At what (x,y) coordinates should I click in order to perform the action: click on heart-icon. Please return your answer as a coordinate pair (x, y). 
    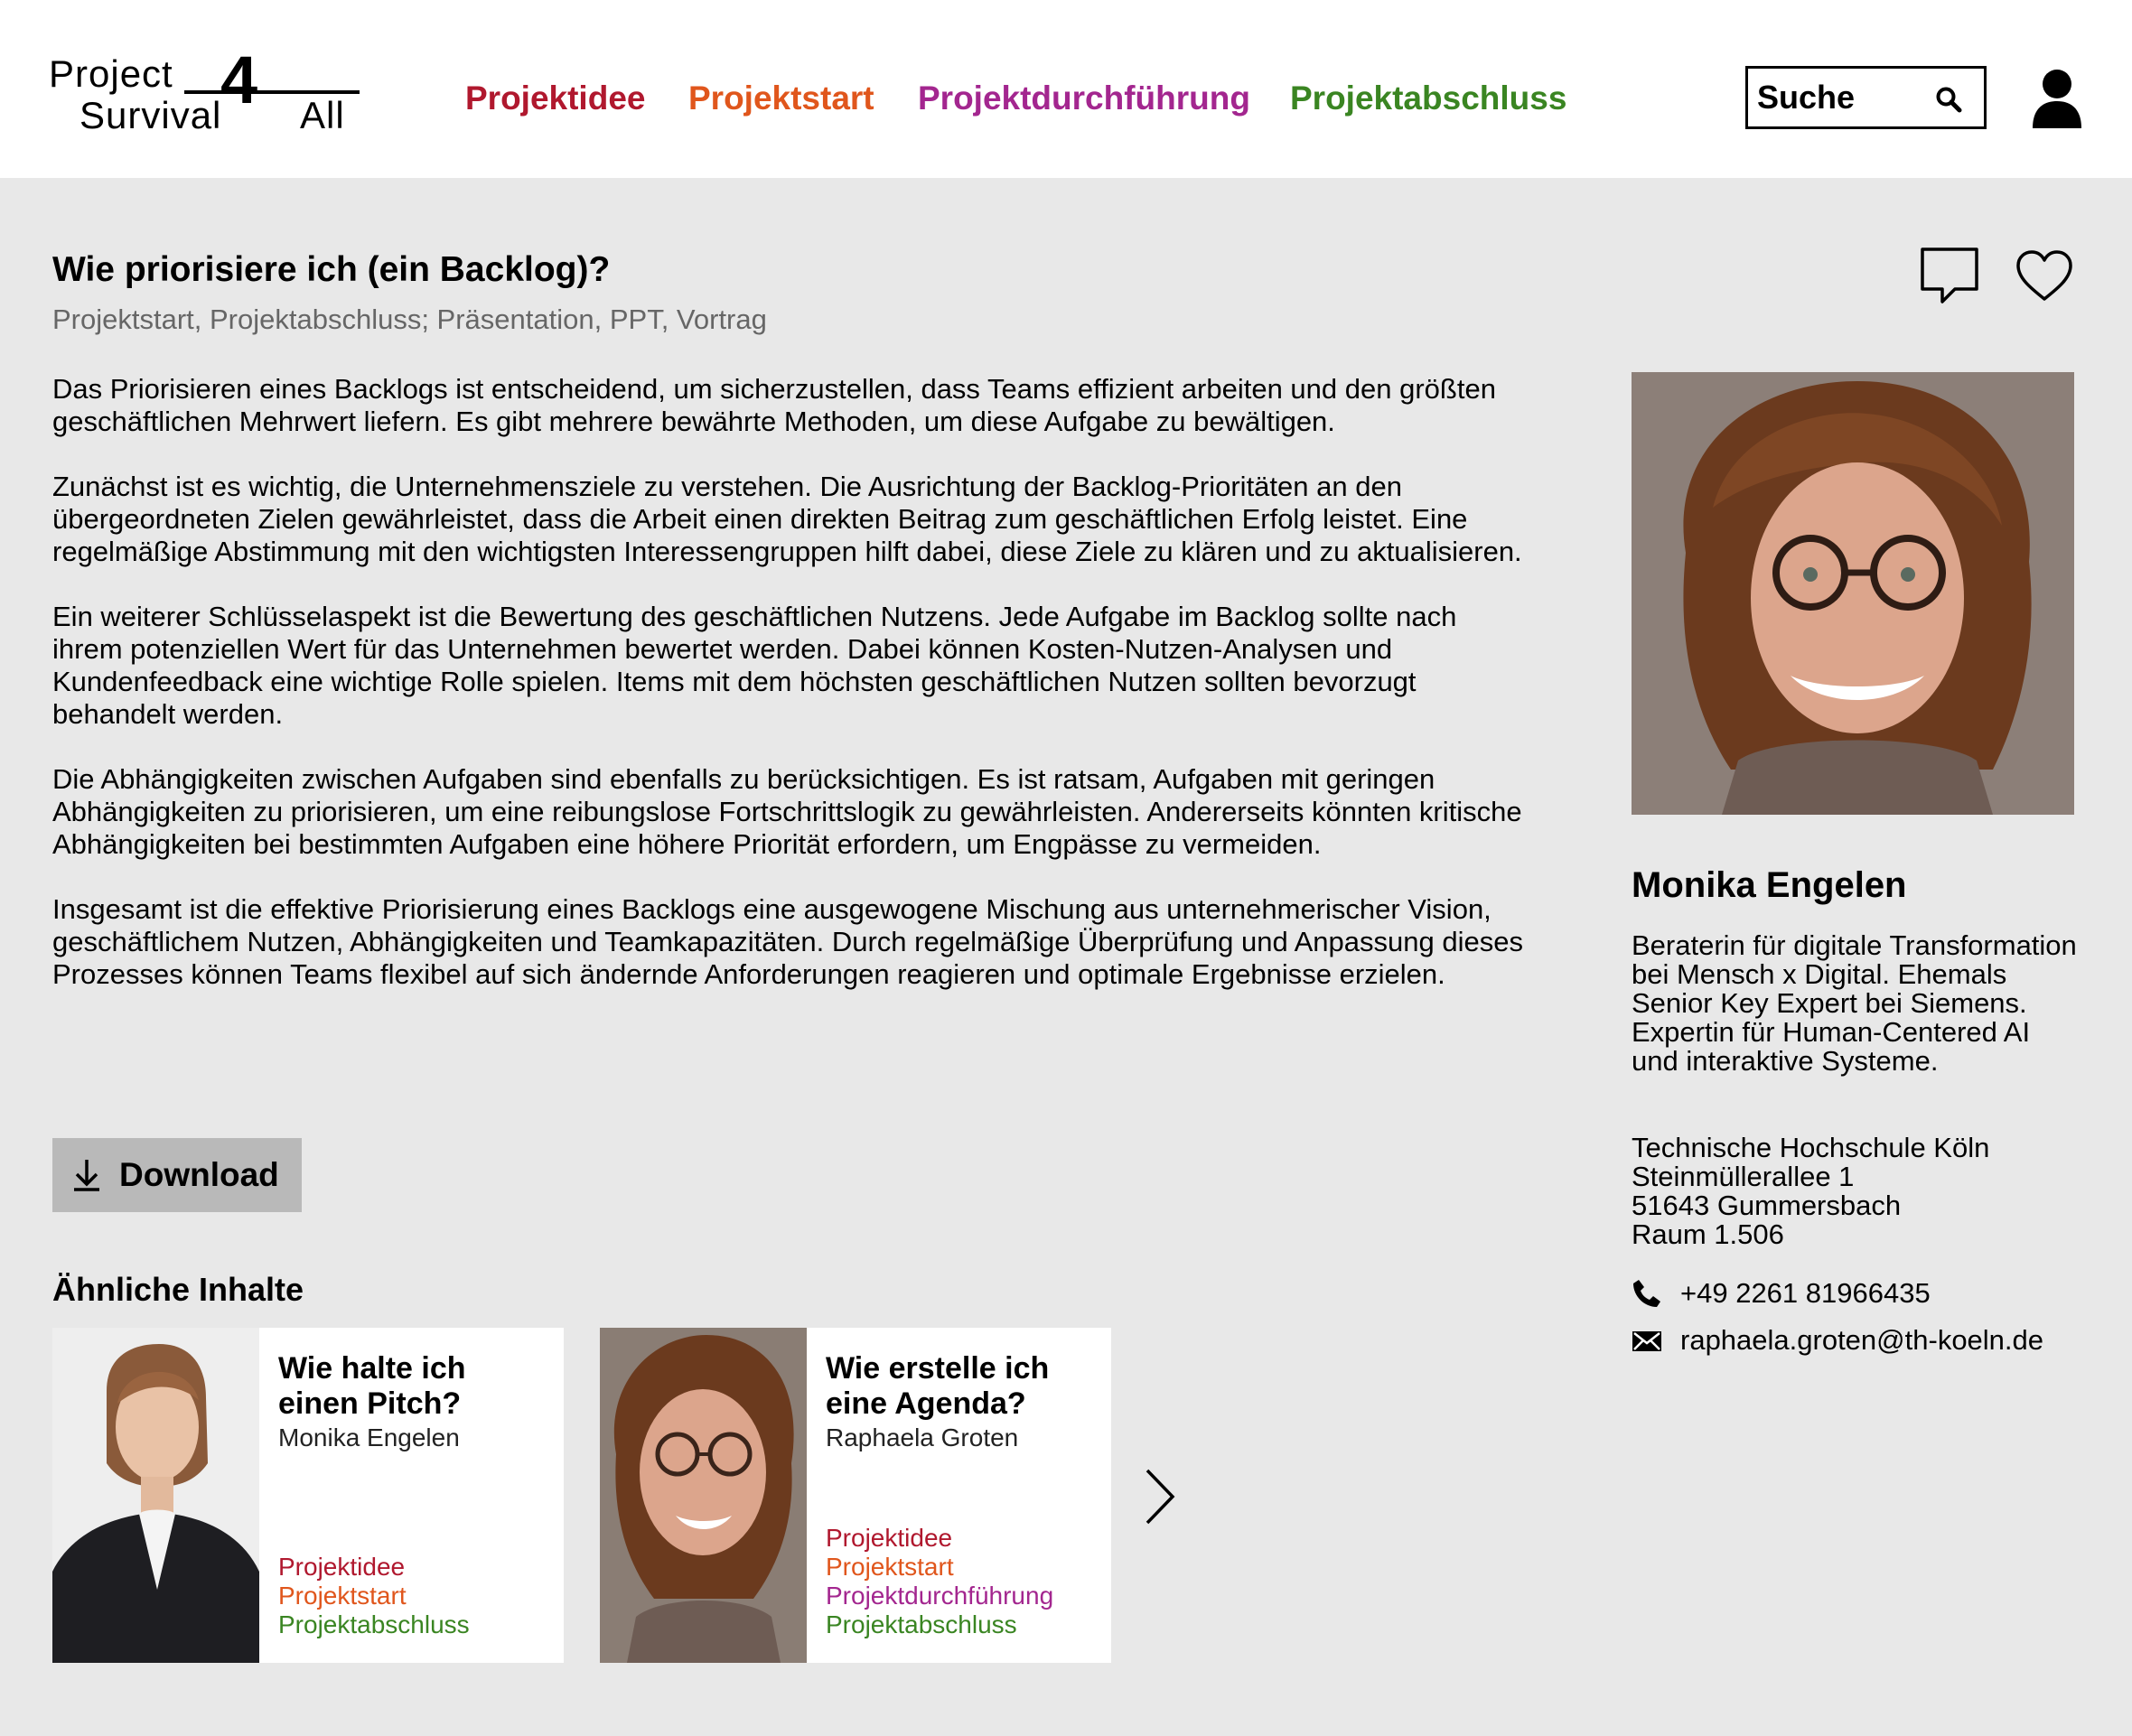
    Looking at the image, I should click on (2044, 275).